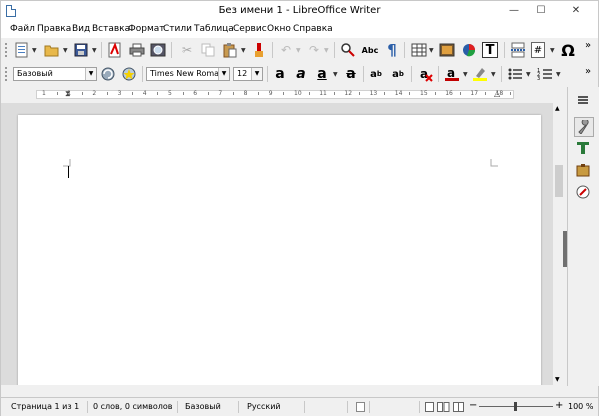  What do you see at coordinates (370, 50) in the screenshot?
I see `spelling-icon: Abc` at bounding box center [370, 50].